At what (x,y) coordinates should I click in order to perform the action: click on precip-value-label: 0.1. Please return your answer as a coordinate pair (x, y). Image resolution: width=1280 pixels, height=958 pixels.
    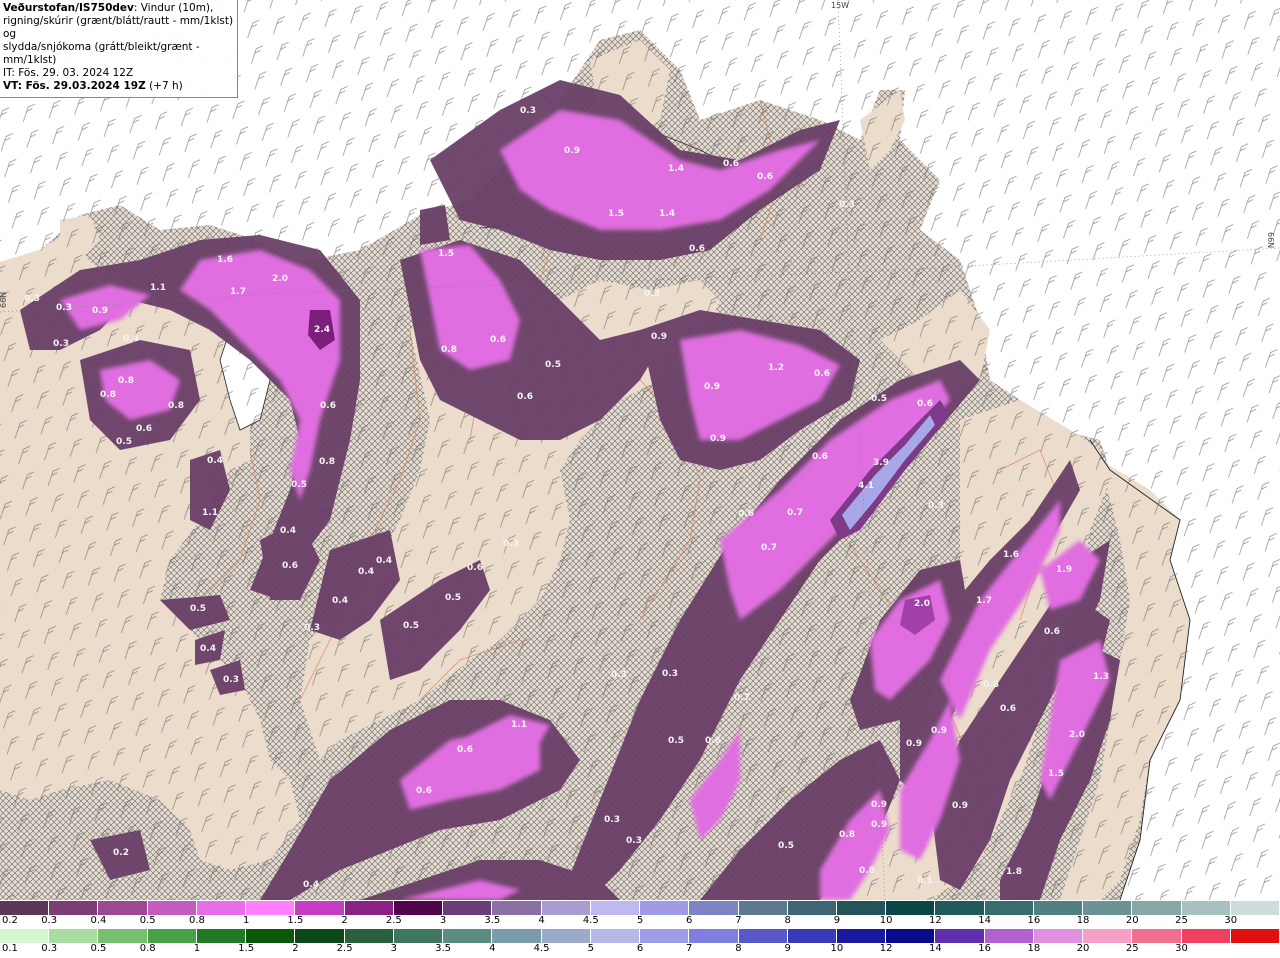
    Looking at the image, I should click on (925, 881).